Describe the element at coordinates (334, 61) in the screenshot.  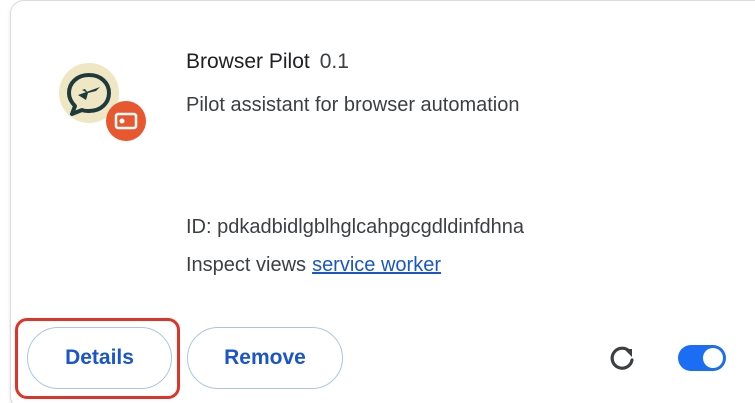
I see `extension-version: 0.1` at that location.